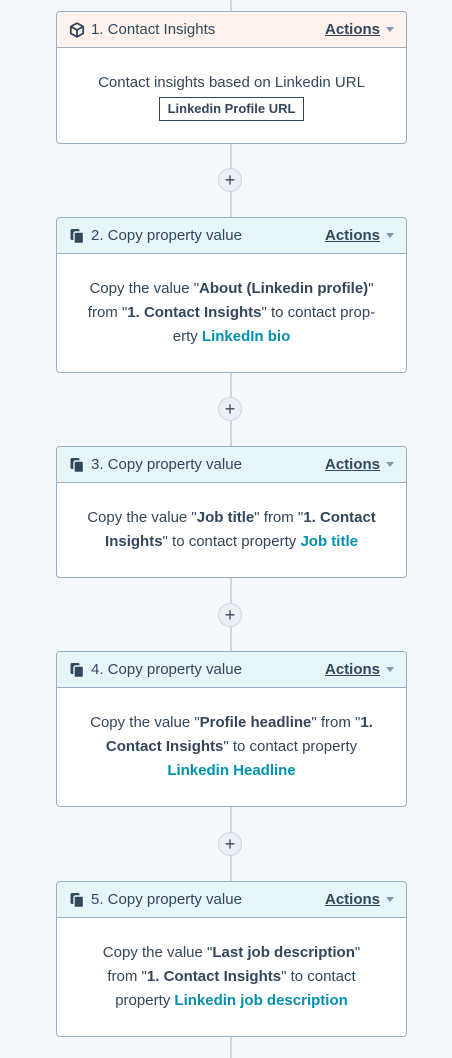 The width and height of the screenshot is (452, 1058). Describe the element at coordinates (255, 722) in the screenshot. I see `source-property: Profile headline` at that location.